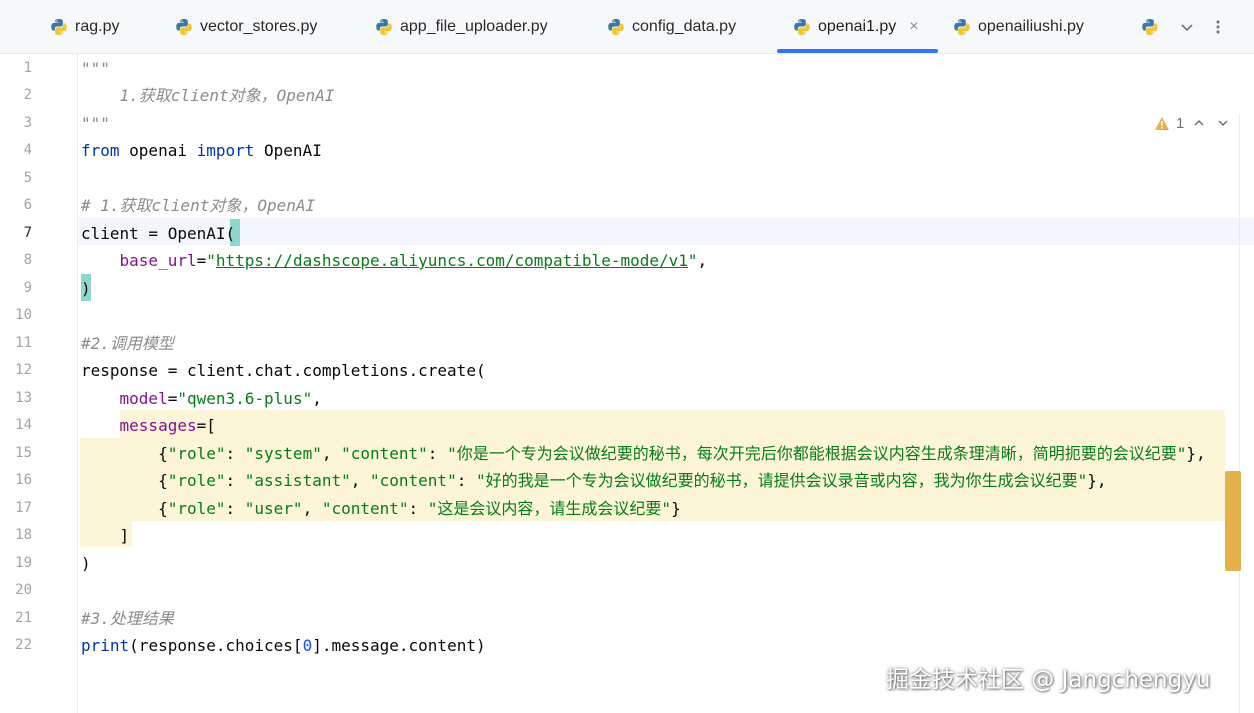  What do you see at coordinates (225, 150) in the screenshot?
I see `keyword: import` at bounding box center [225, 150].